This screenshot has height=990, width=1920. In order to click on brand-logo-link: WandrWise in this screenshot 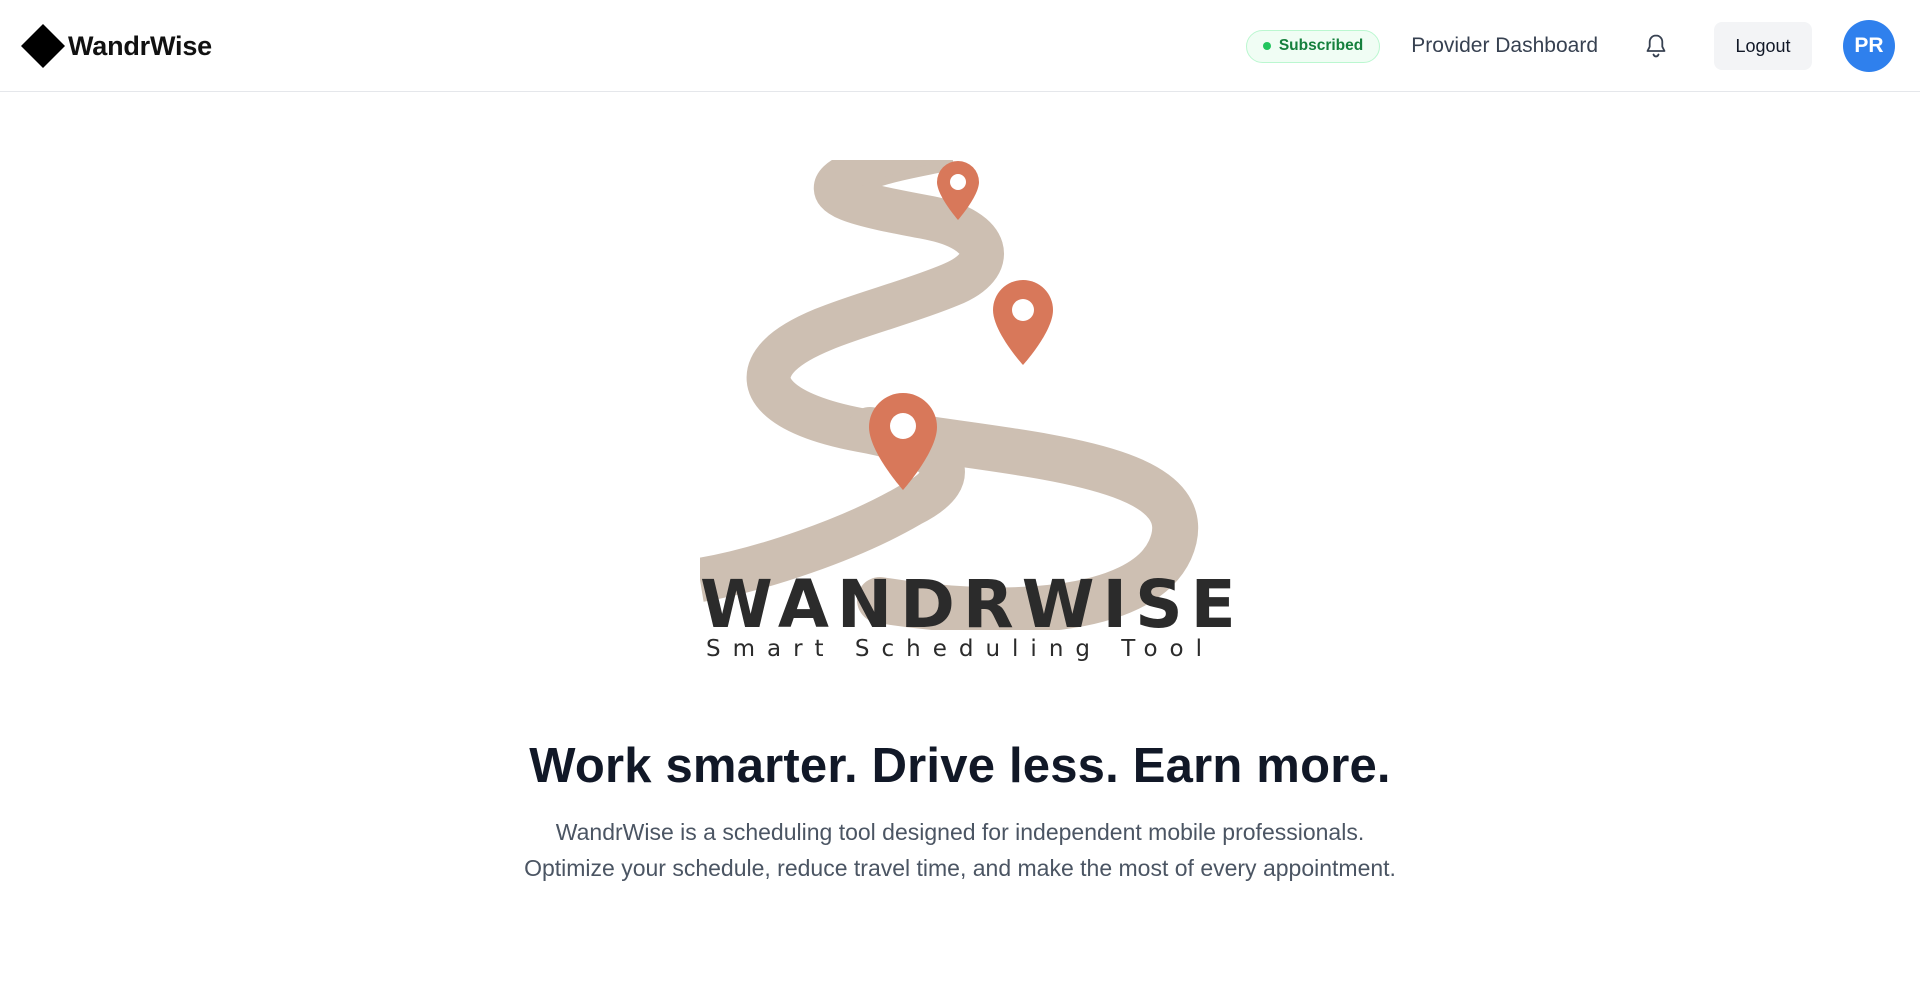, I will do `click(116, 46)`.